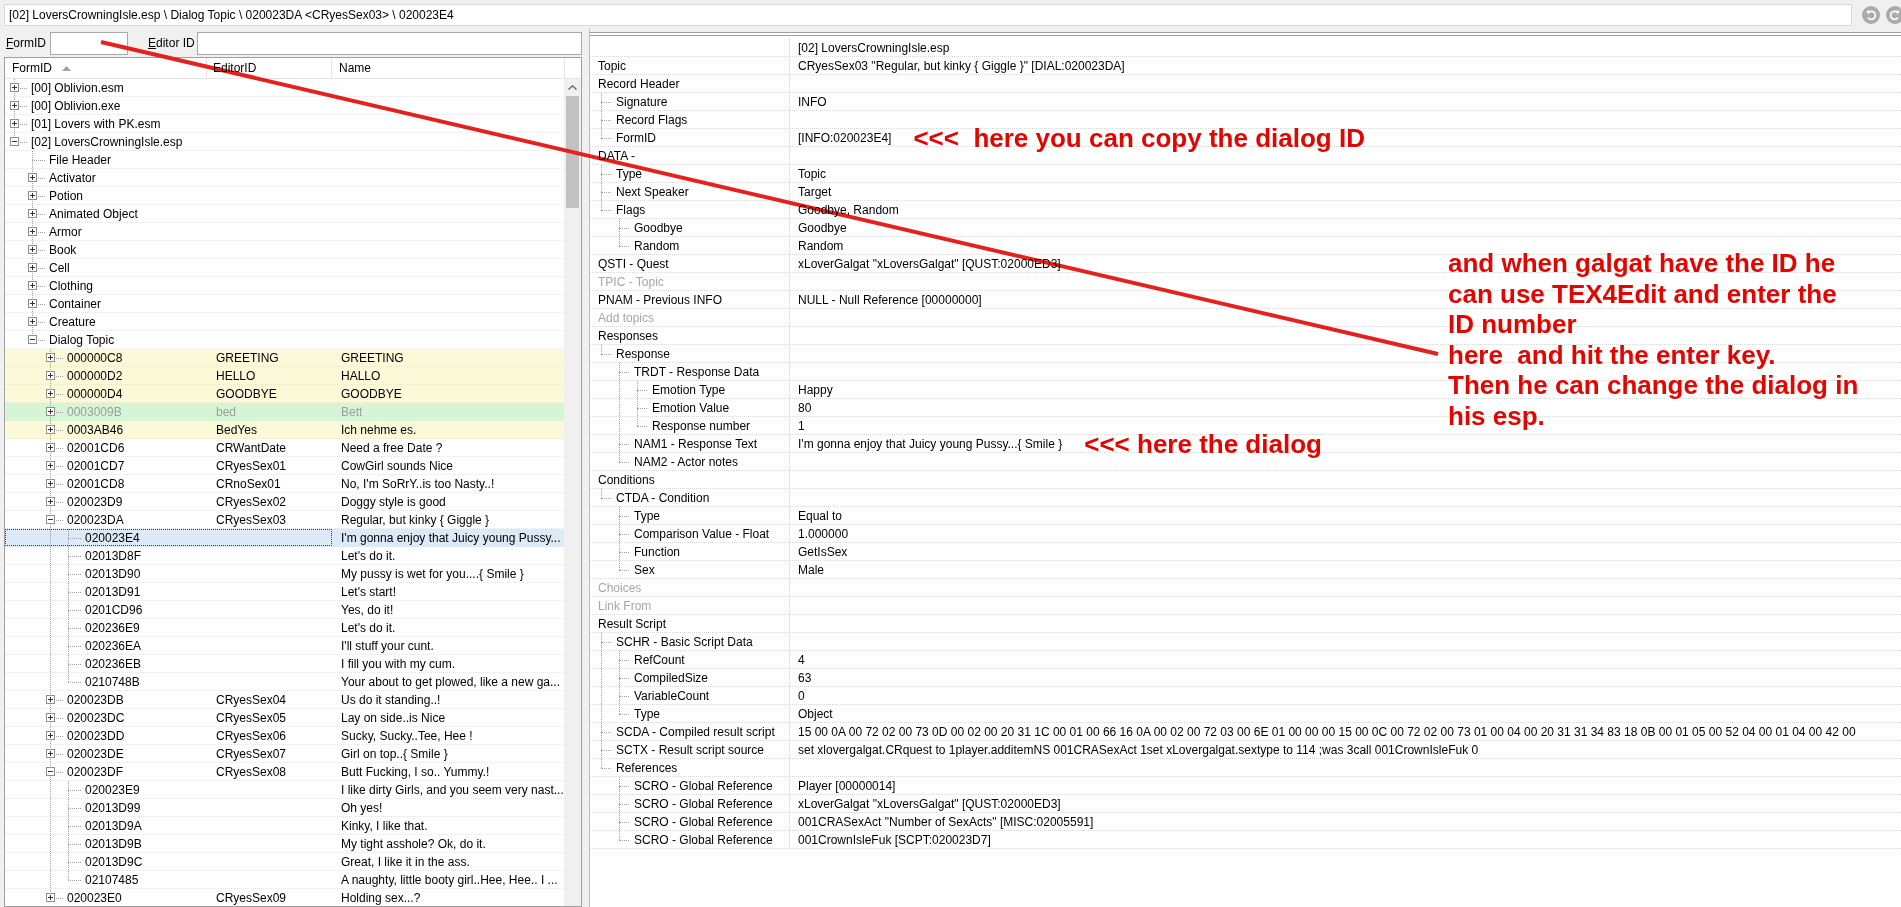 The image size is (1901, 907). I want to click on tree-row: 02013D91 Let's start!, so click(284, 592).